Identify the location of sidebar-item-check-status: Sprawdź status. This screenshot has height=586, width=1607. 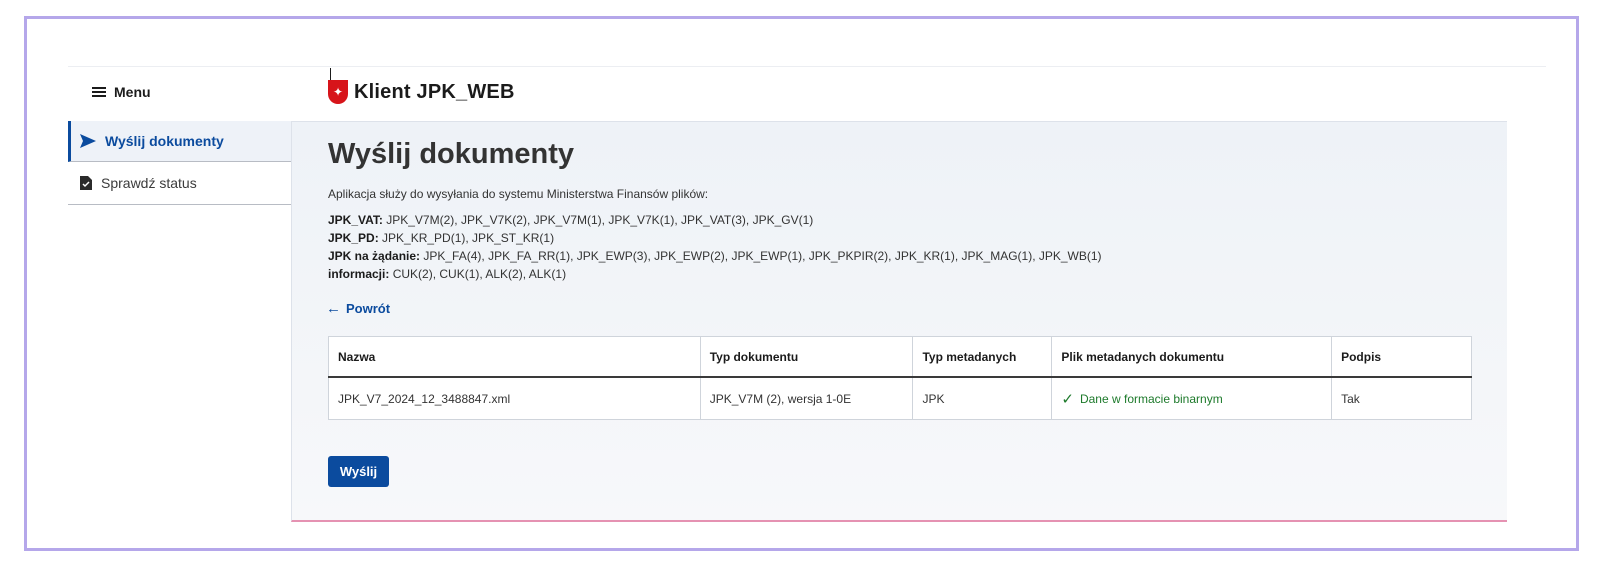
(179, 183).